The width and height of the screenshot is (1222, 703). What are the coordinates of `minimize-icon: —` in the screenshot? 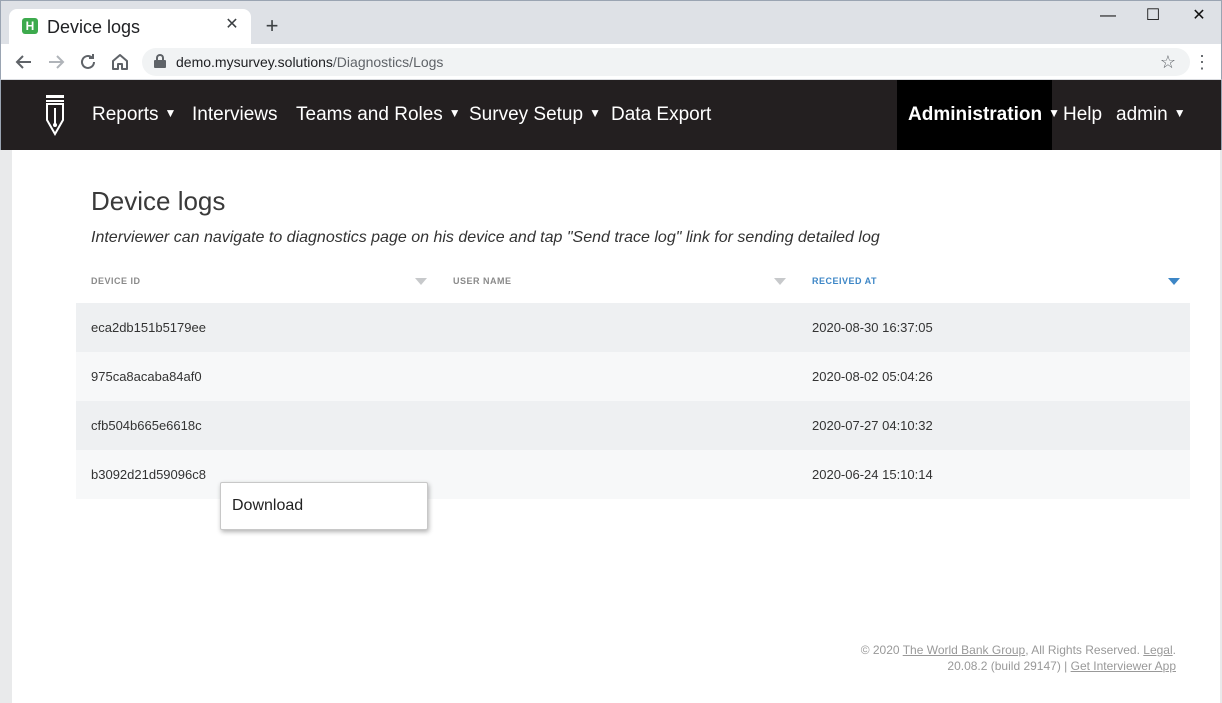 It's located at (1108, 16).